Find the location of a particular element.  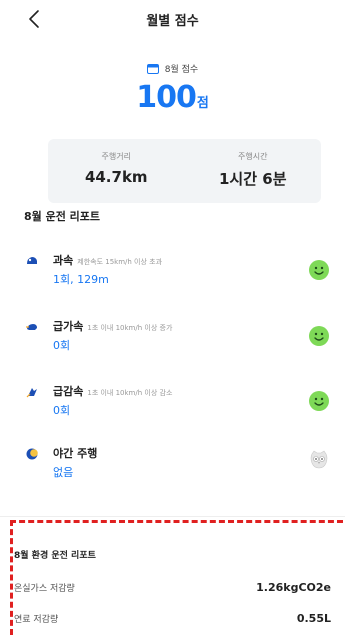

distance-stat: 주행거리 44.7km is located at coordinates (116, 171).